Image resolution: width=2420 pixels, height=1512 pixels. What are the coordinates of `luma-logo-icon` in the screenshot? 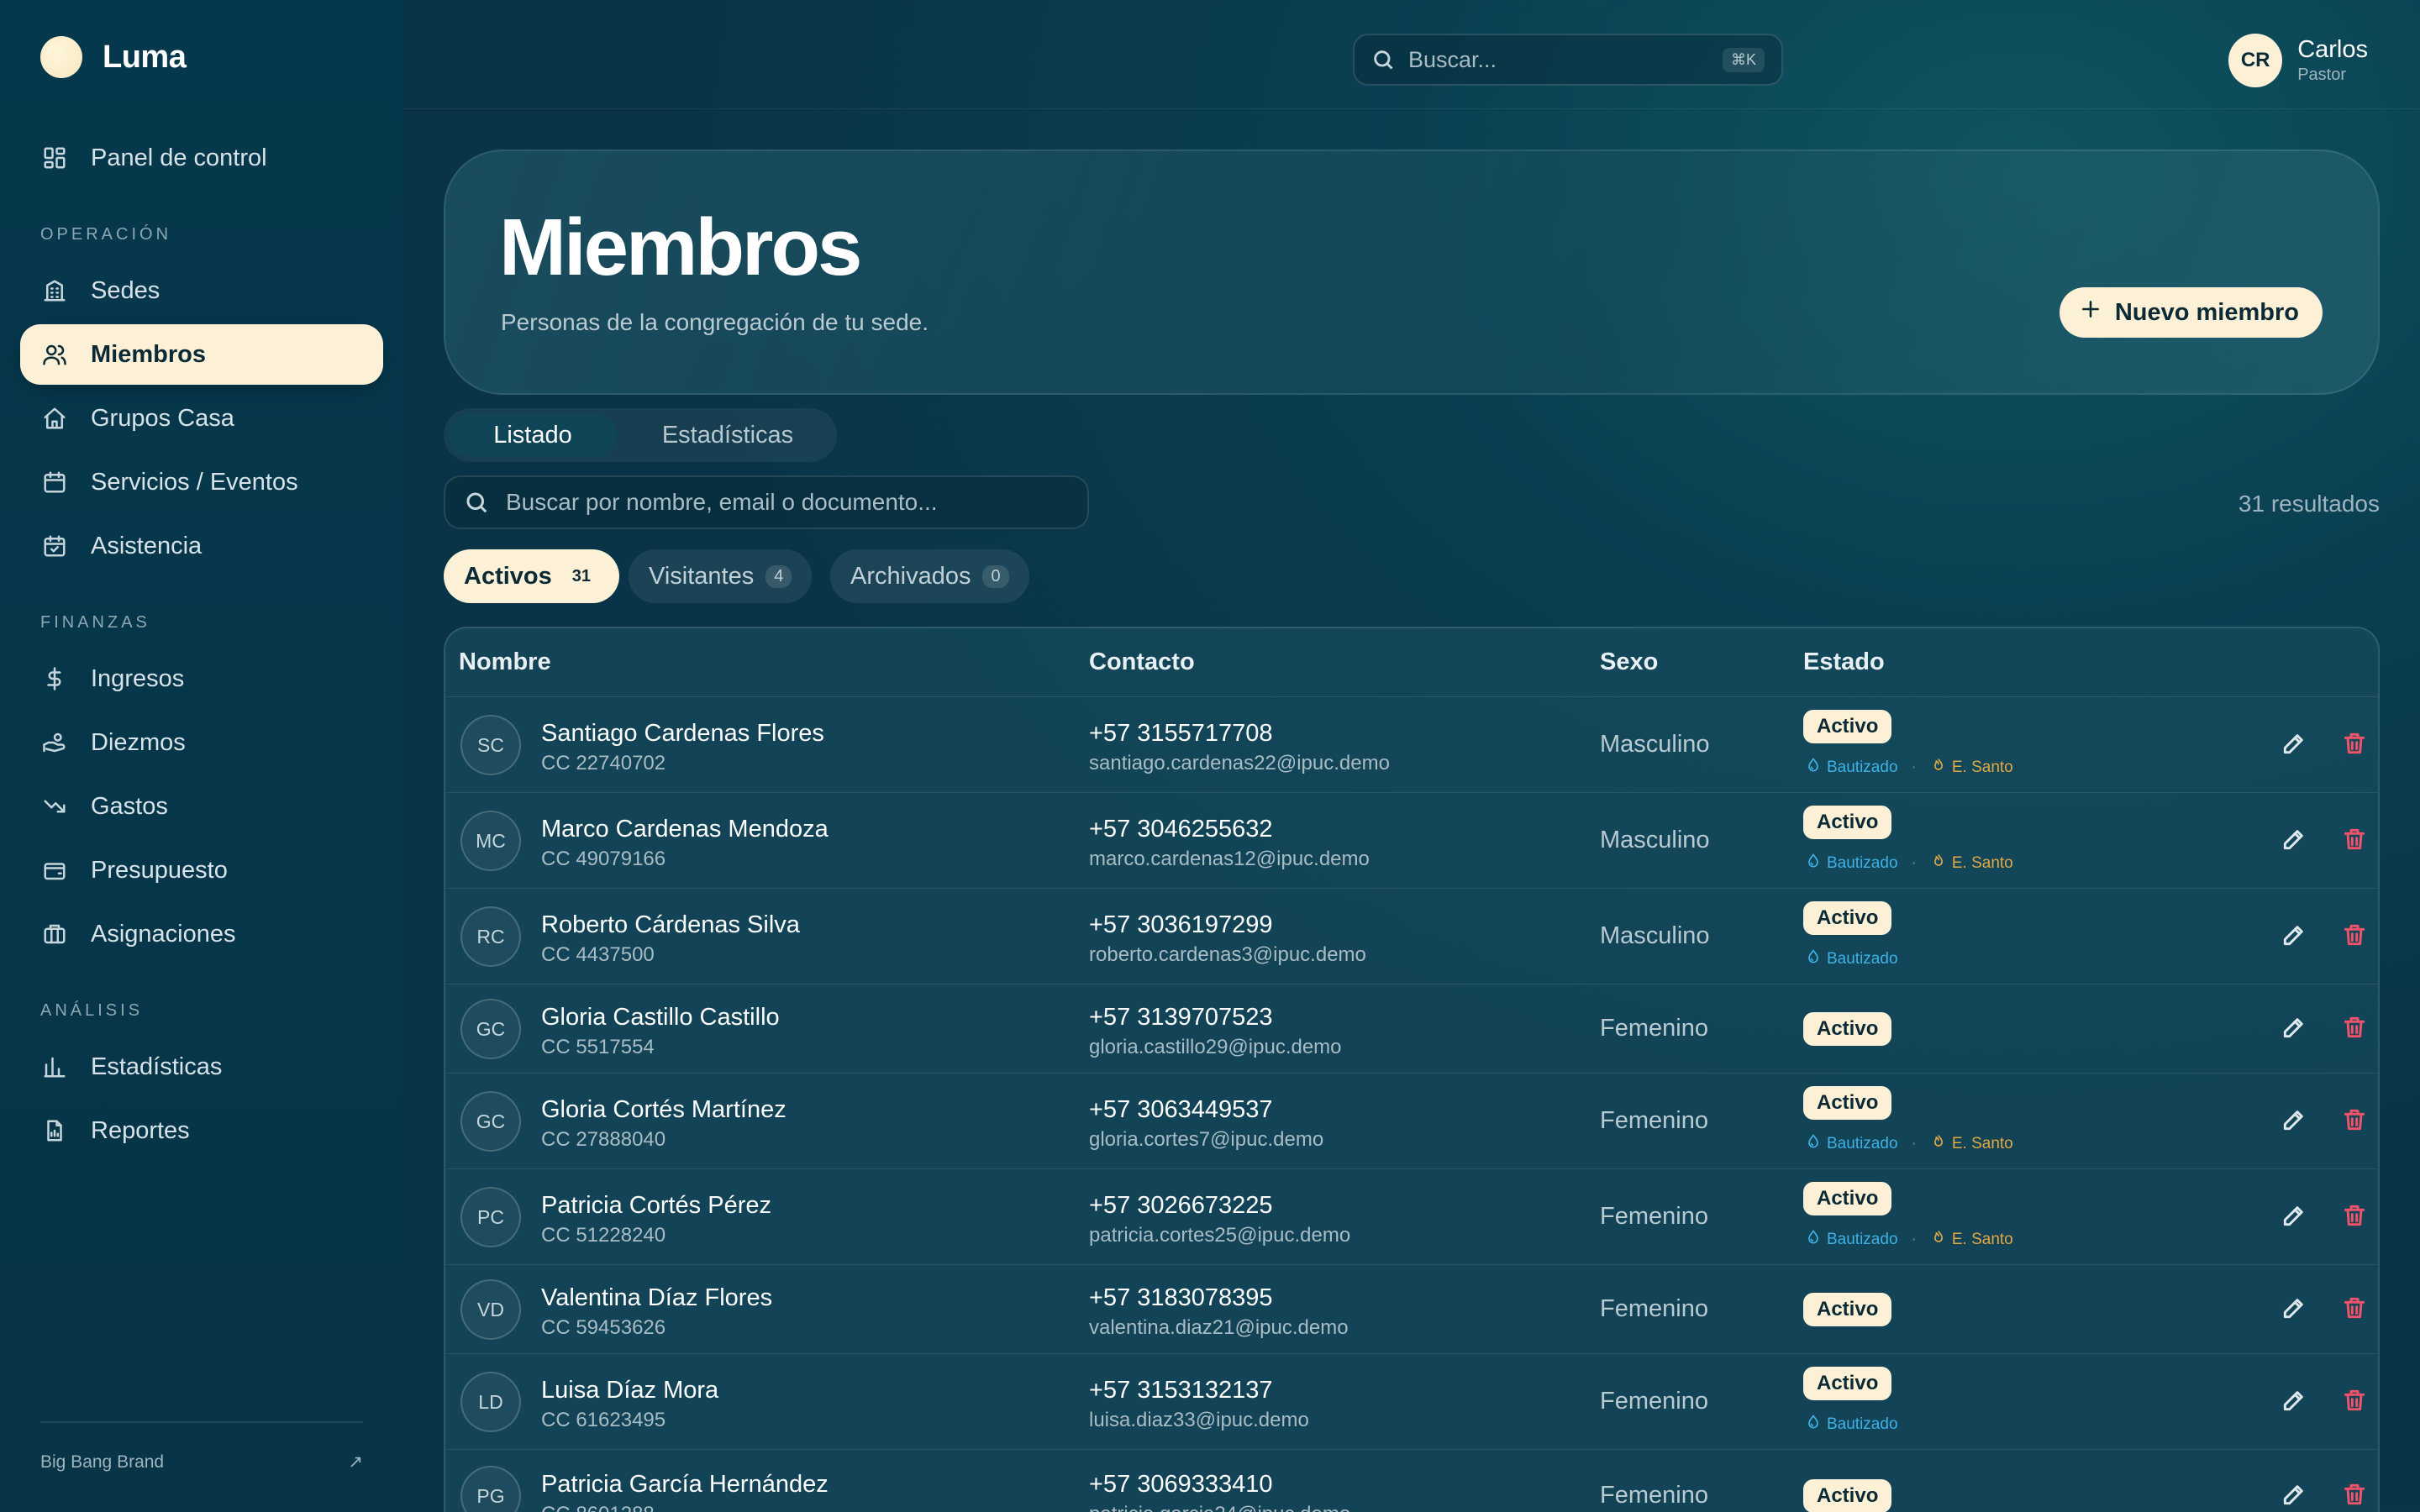 It's located at (61, 57).